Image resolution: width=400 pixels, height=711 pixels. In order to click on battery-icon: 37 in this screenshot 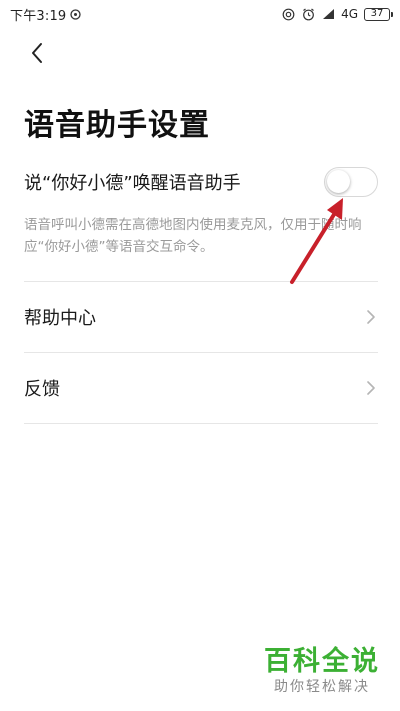, I will do `click(378, 14)`.